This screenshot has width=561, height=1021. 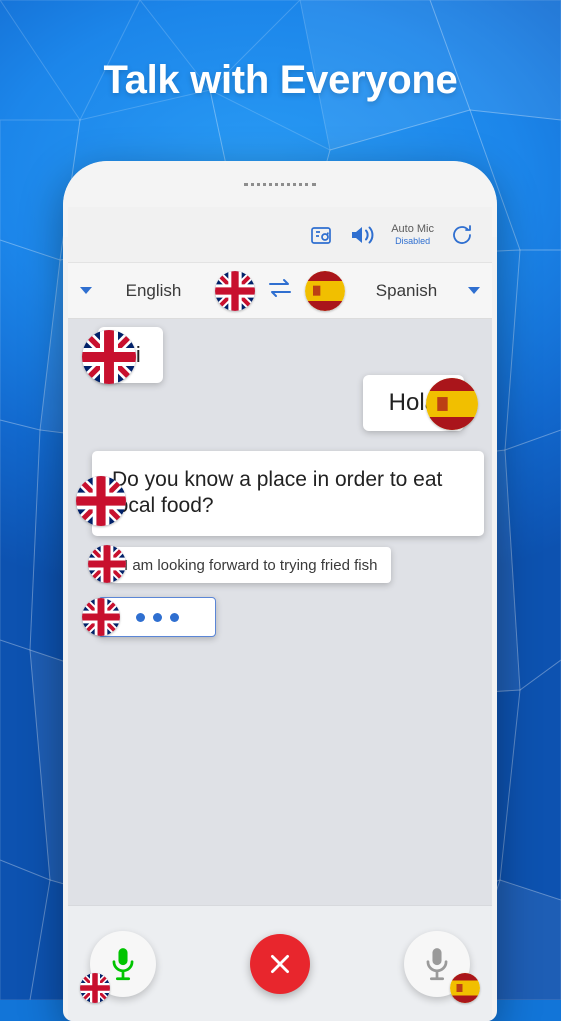 I want to click on language-selector-bar: English Spanish, so click(x=280, y=291).